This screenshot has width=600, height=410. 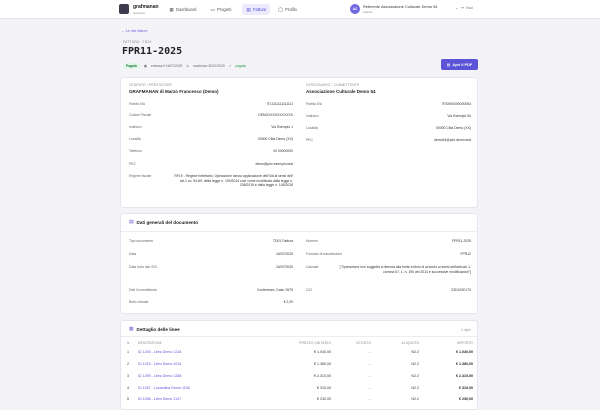 I want to click on logout-button: ↦ Esci, so click(x=467, y=8).